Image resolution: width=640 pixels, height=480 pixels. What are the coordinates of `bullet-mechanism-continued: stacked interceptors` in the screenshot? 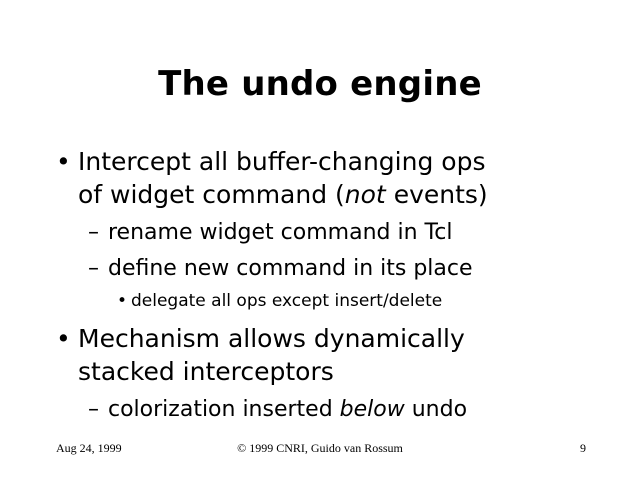 It's located at (195, 371).